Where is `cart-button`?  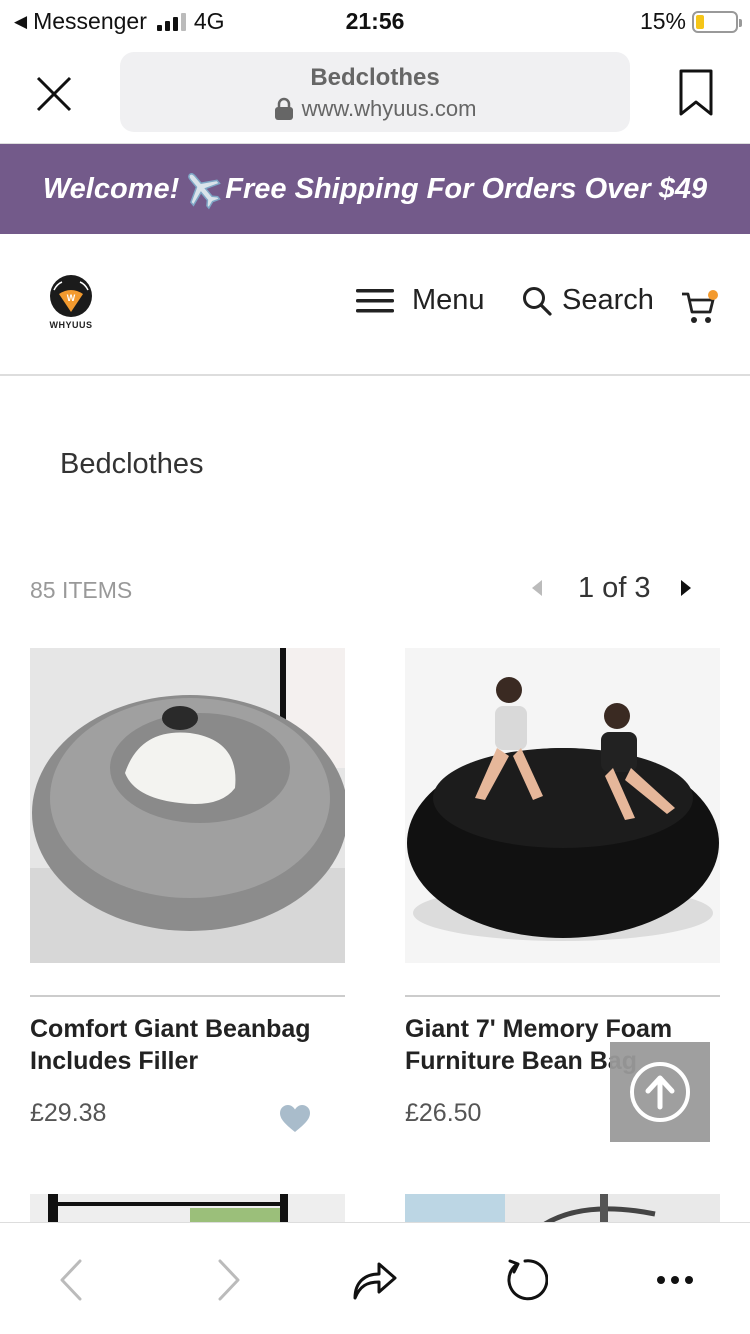 cart-button is located at coordinates (700, 308).